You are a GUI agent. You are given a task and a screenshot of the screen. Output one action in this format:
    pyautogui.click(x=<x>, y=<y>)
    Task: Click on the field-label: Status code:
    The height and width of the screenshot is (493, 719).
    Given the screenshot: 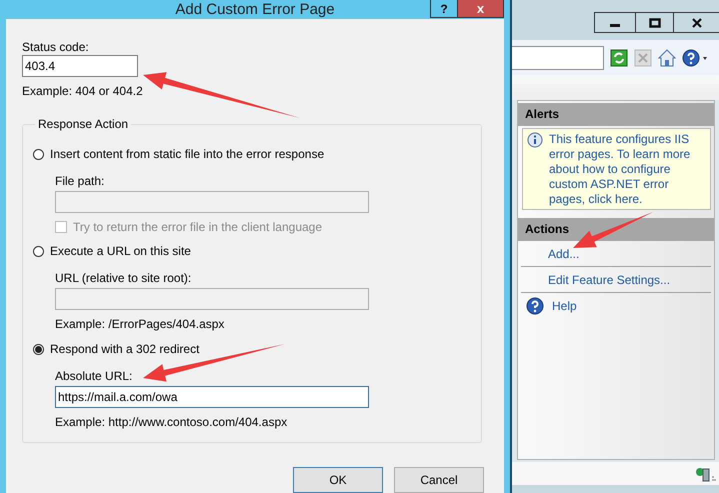 What is the action you would take?
    pyautogui.click(x=56, y=47)
    